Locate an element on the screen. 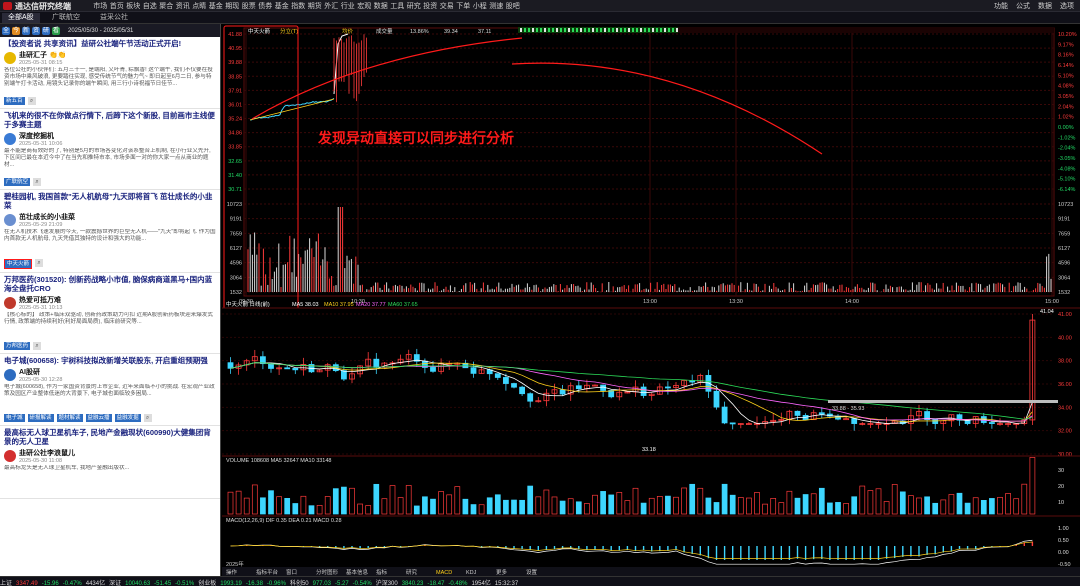  bottom-tab: 设置 is located at coordinates (532, 572).